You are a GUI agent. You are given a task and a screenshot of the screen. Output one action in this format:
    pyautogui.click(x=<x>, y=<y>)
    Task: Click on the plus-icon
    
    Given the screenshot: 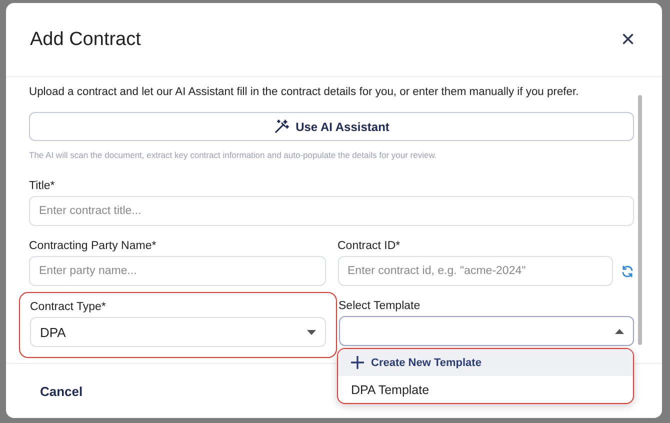 What is the action you would take?
    pyautogui.click(x=357, y=362)
    